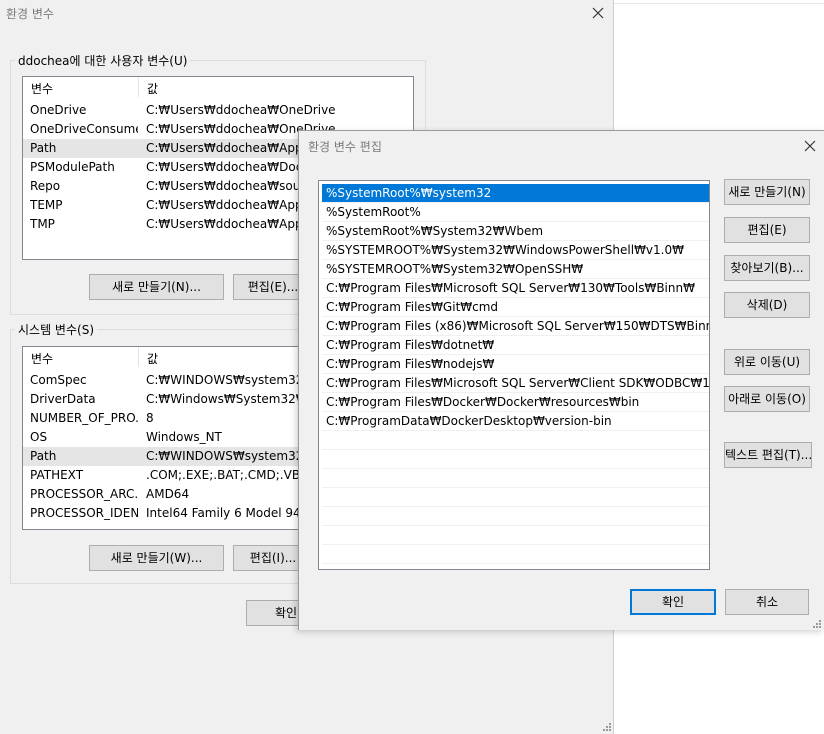  I want to click on variable-name-cell: TEMP, so click(46, 205).